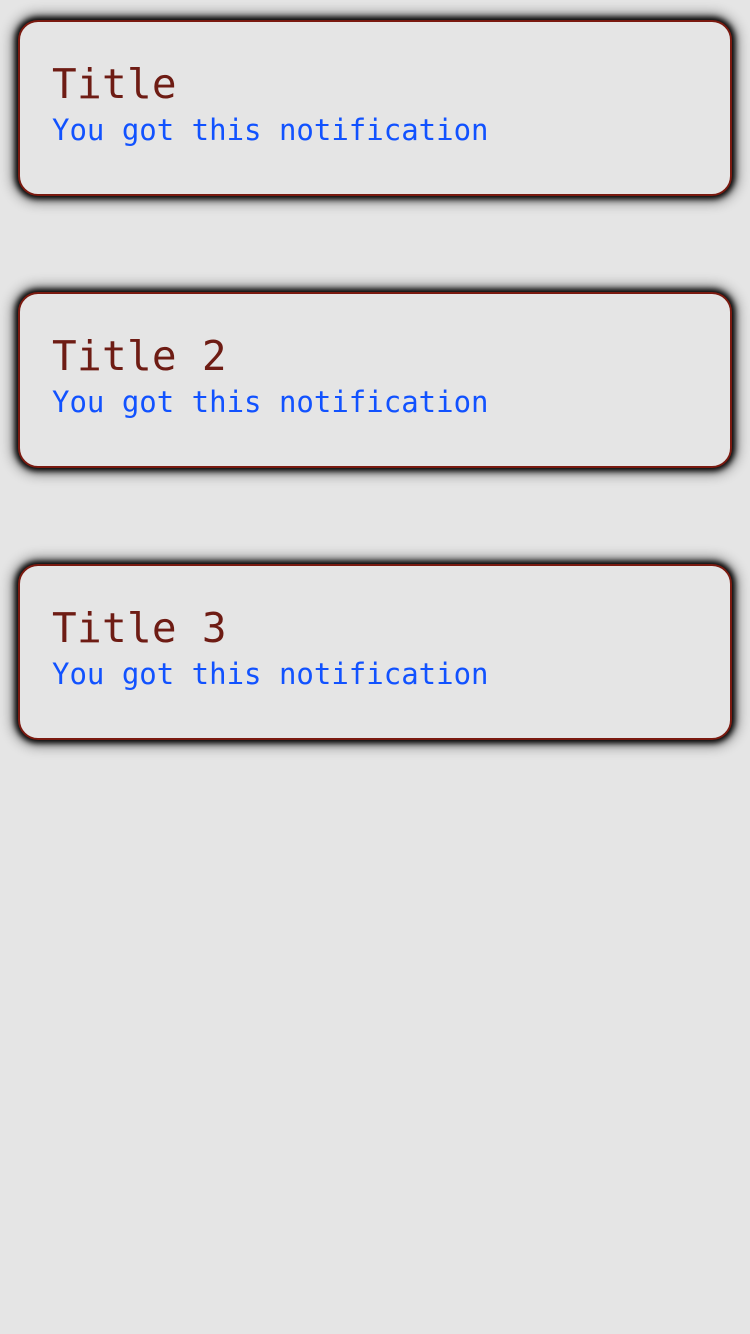 The width and height of the screenshot is (750, 1334). I want to click on notification-title: Title 2, so click(139, 356).